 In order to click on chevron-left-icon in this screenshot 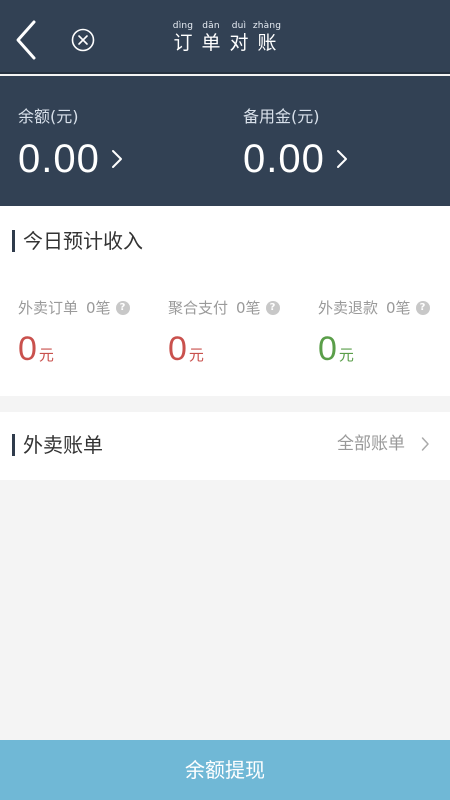, I will do `click(26, 40)`.